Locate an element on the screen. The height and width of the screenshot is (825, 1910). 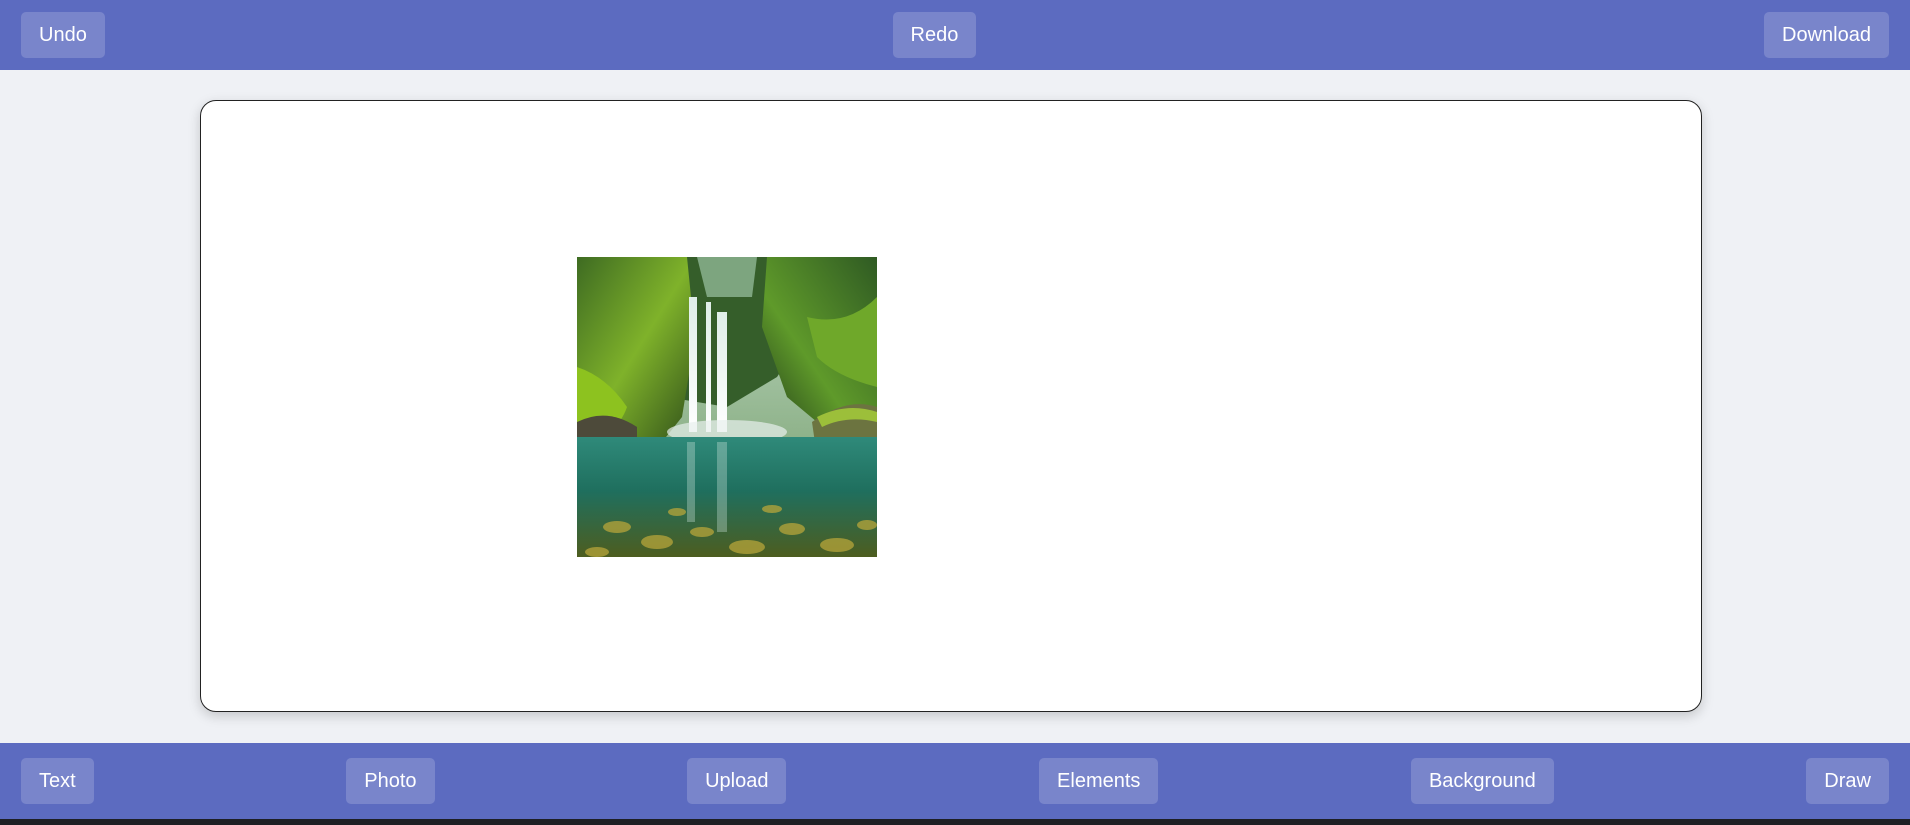
photo-tool-button: Photo is located at coordinates (390, 781).